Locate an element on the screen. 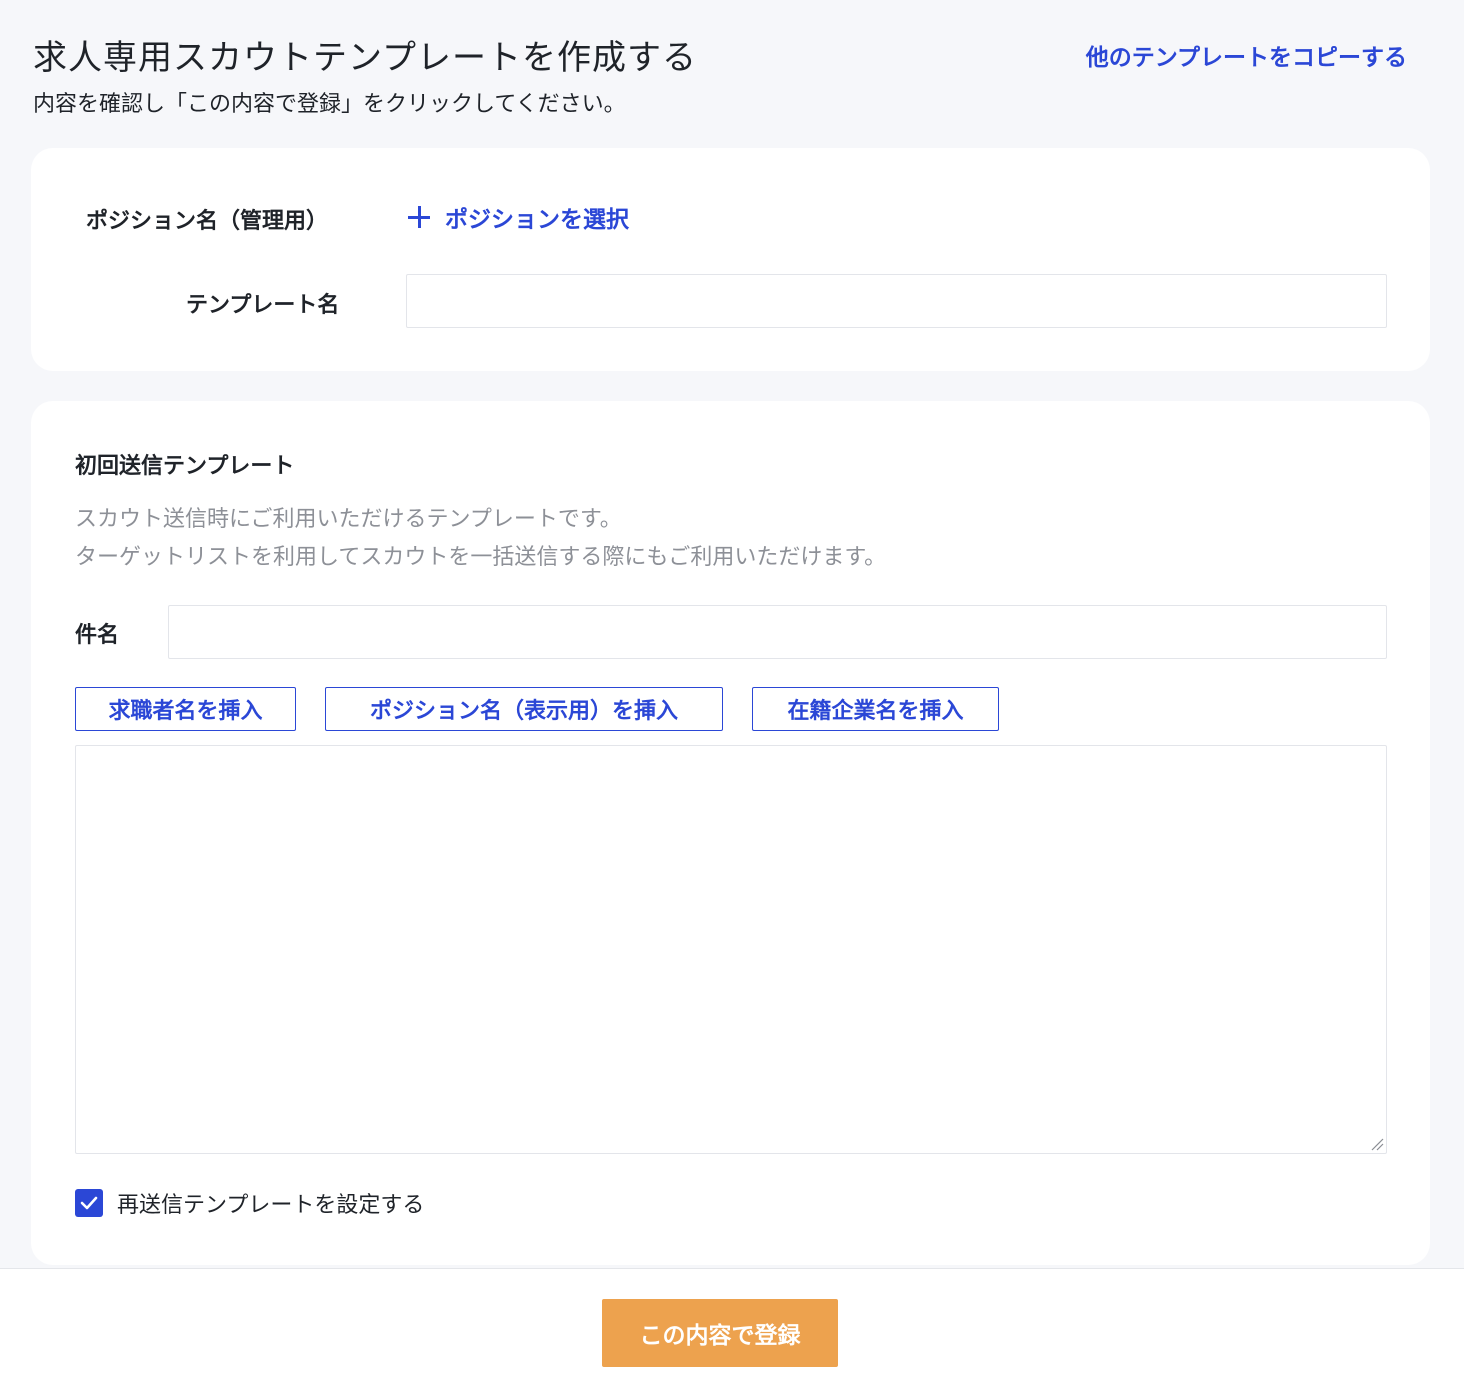 The height and width of the screenshot is (1382, 1464). select-position-button: ポジションを選択 is located at coordinates (518, 217).